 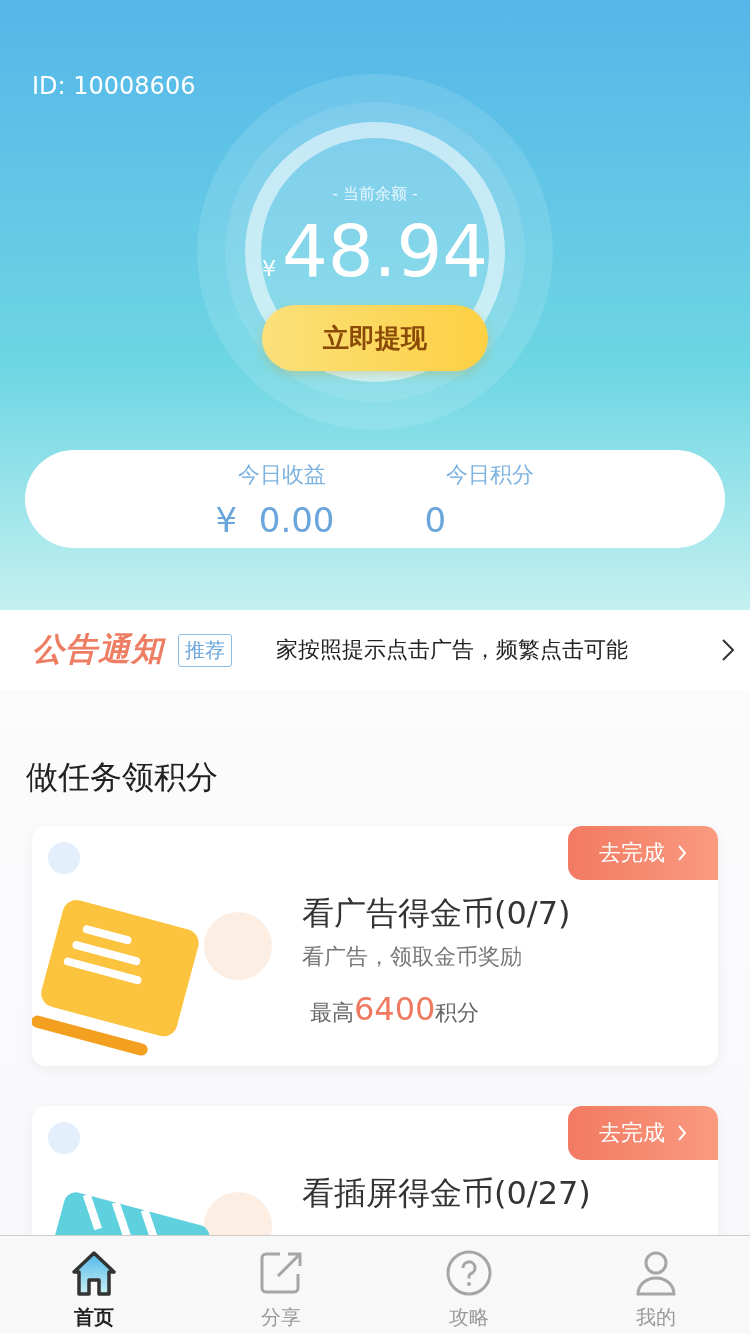 I want to click on help-icon, so click(x=468, y=1273).